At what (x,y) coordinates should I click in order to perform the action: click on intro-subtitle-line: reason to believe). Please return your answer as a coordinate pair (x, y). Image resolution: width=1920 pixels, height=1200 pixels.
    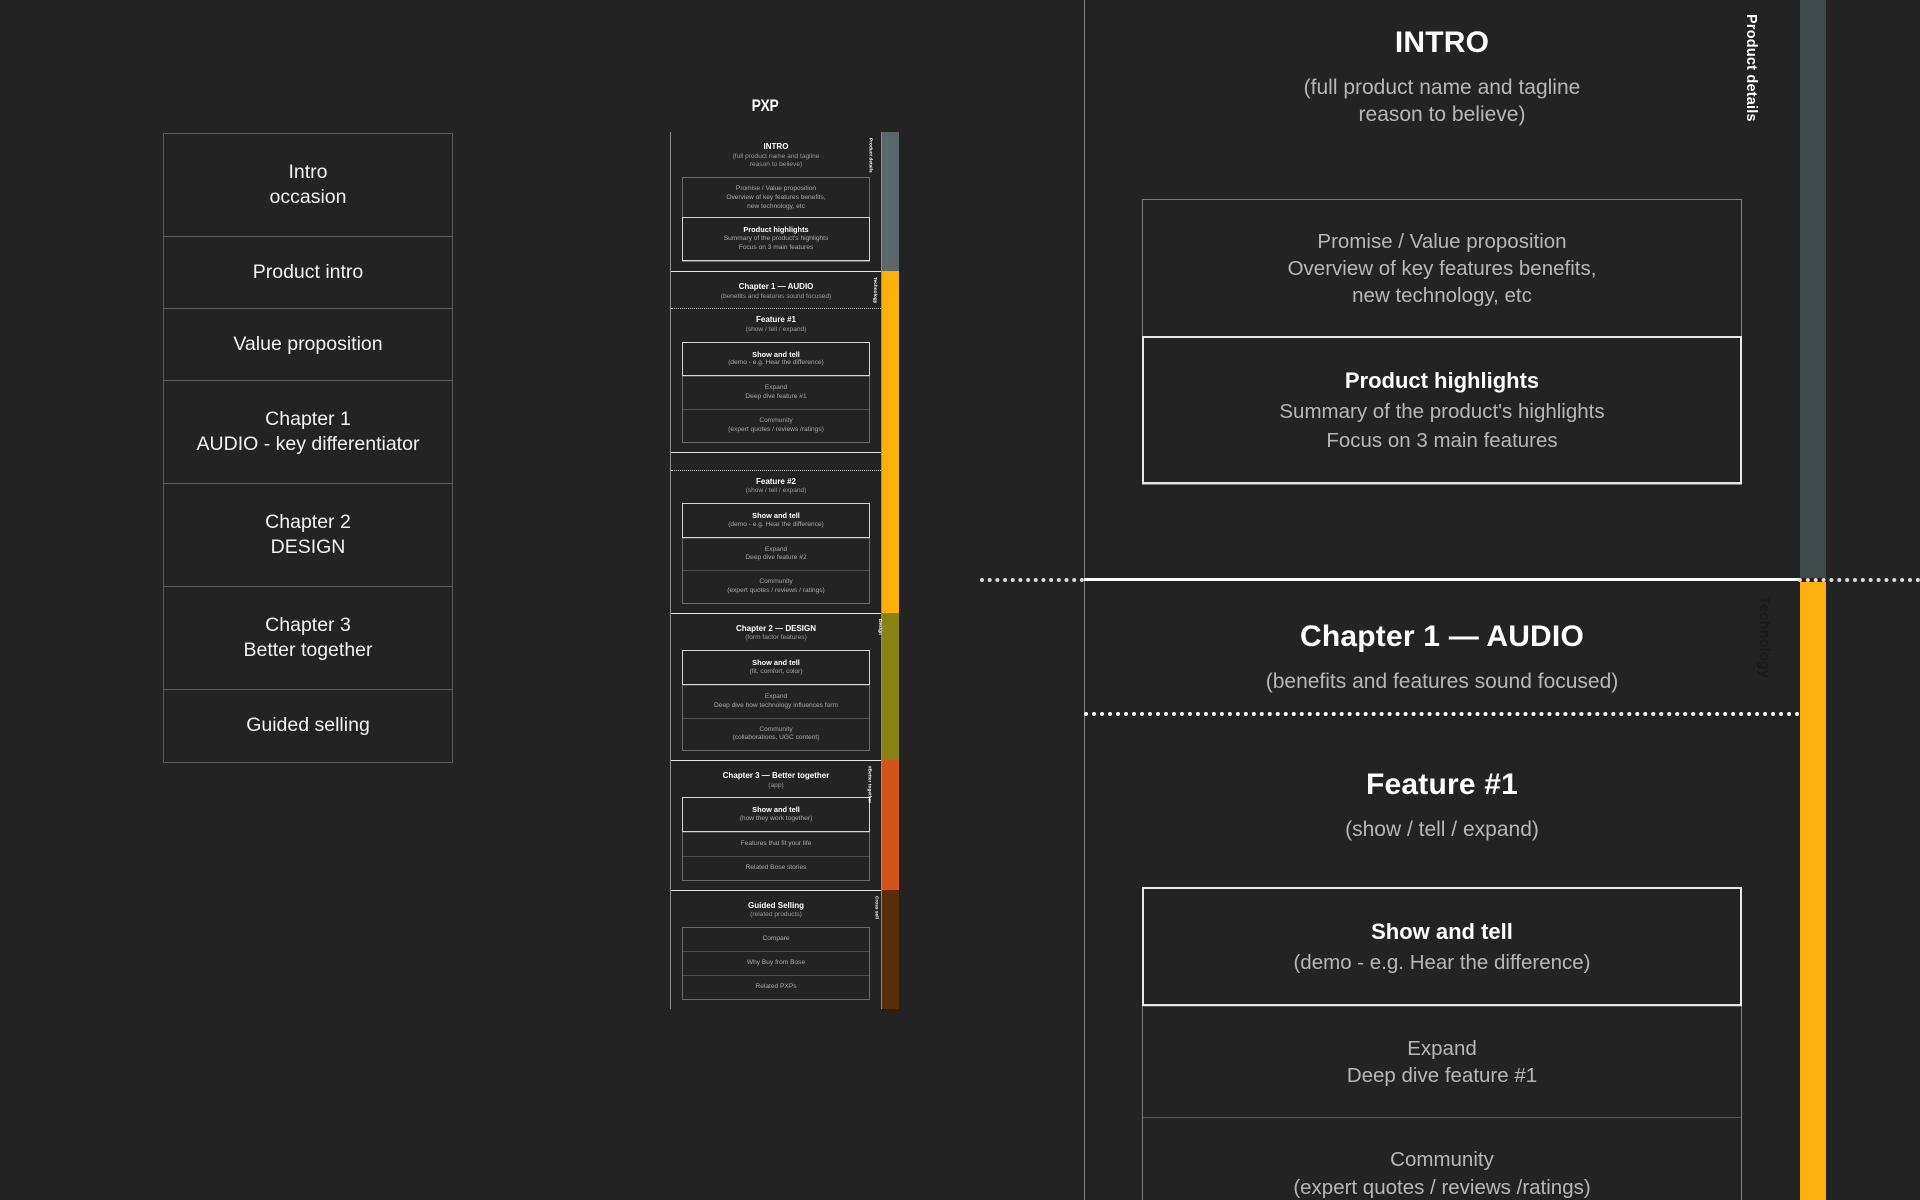
    Looking at the image, I should click on (1442, 115).